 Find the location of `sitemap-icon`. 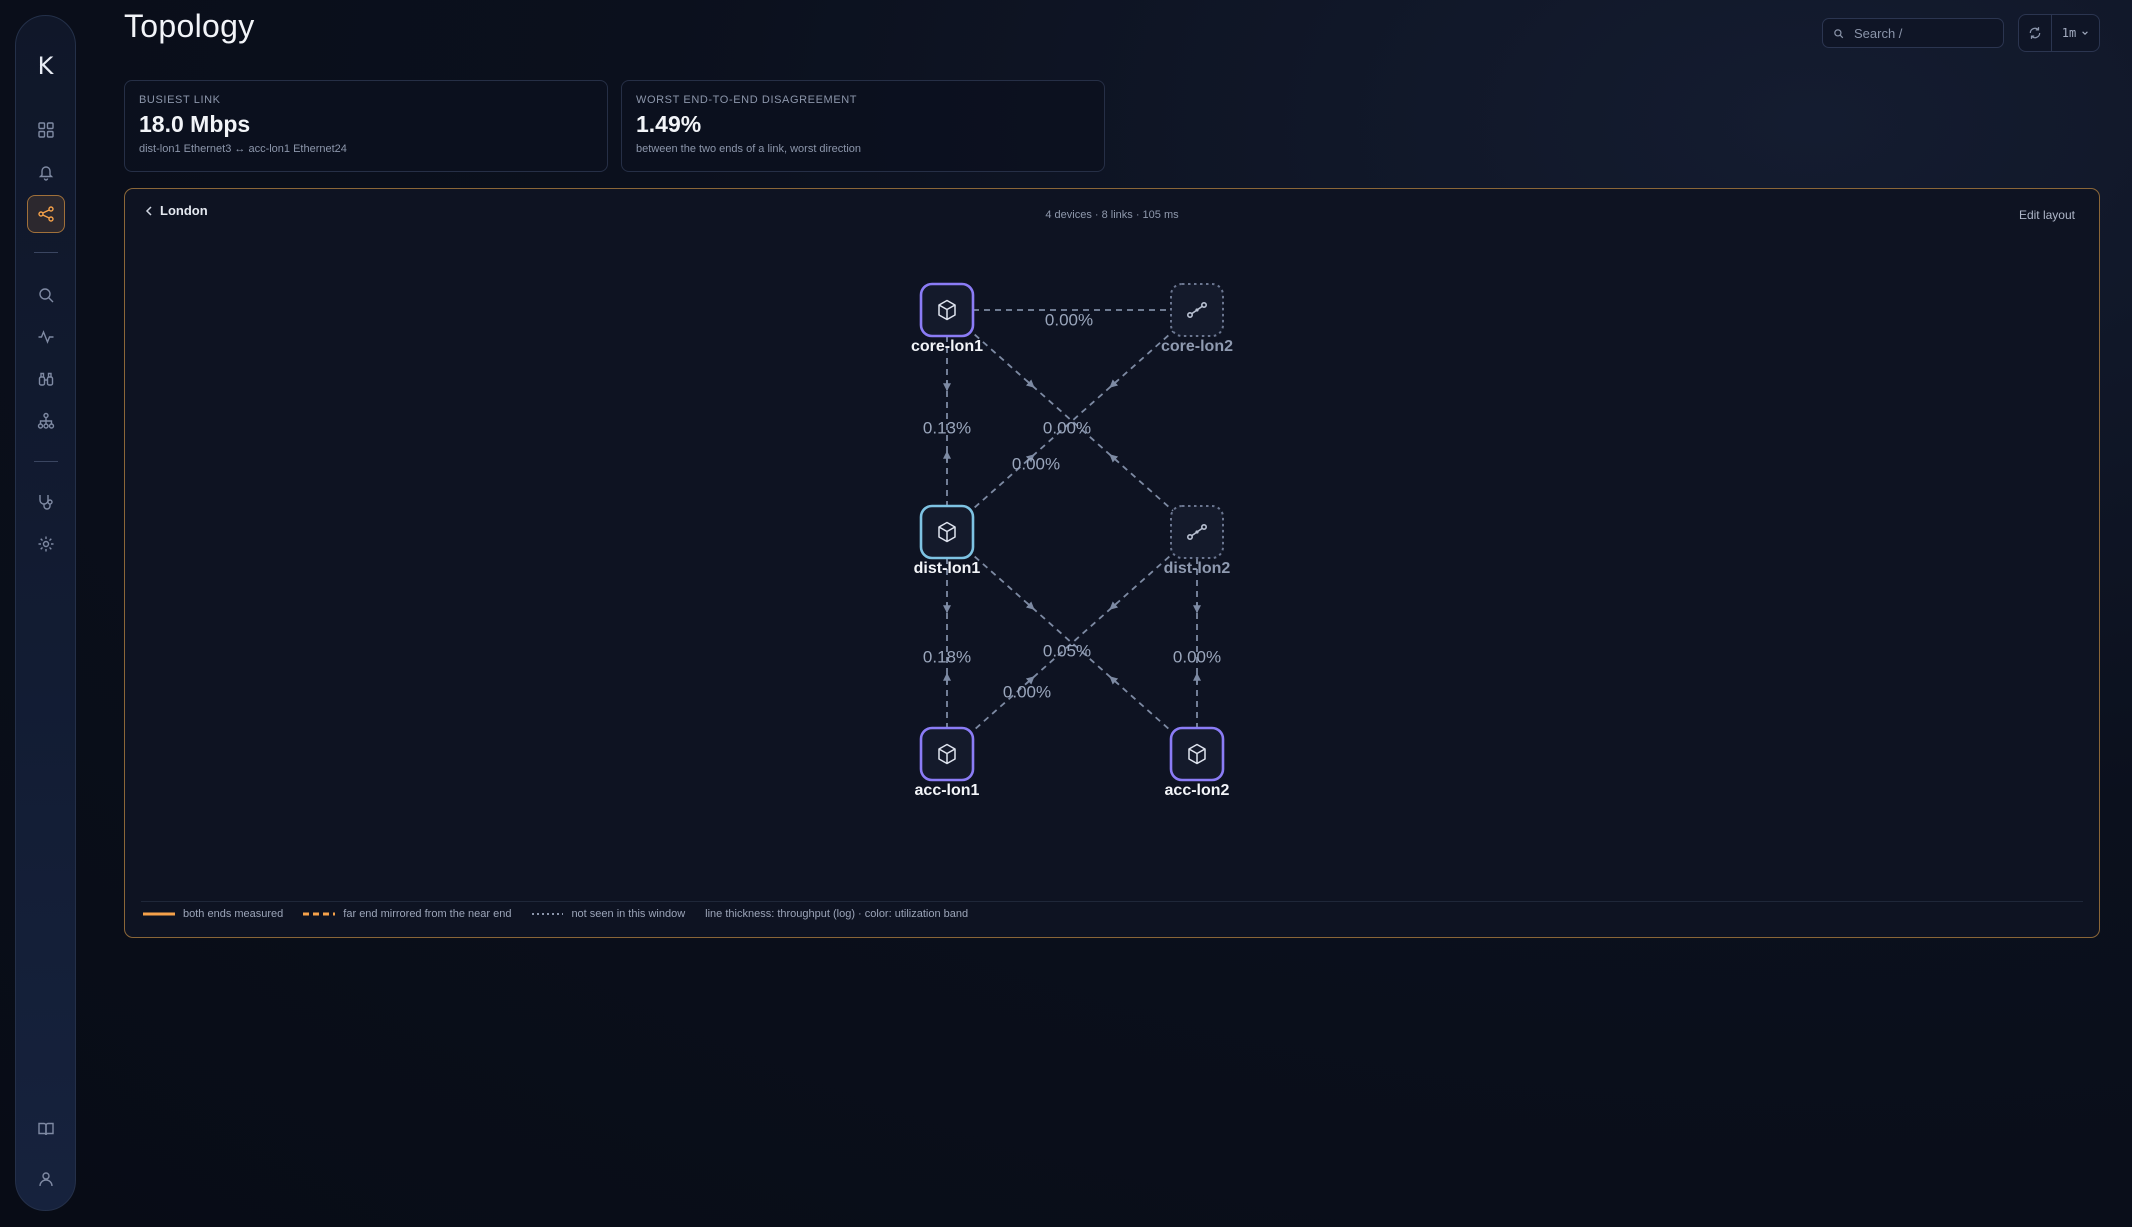

sitemap-icon is located at coordinates (46, 420).